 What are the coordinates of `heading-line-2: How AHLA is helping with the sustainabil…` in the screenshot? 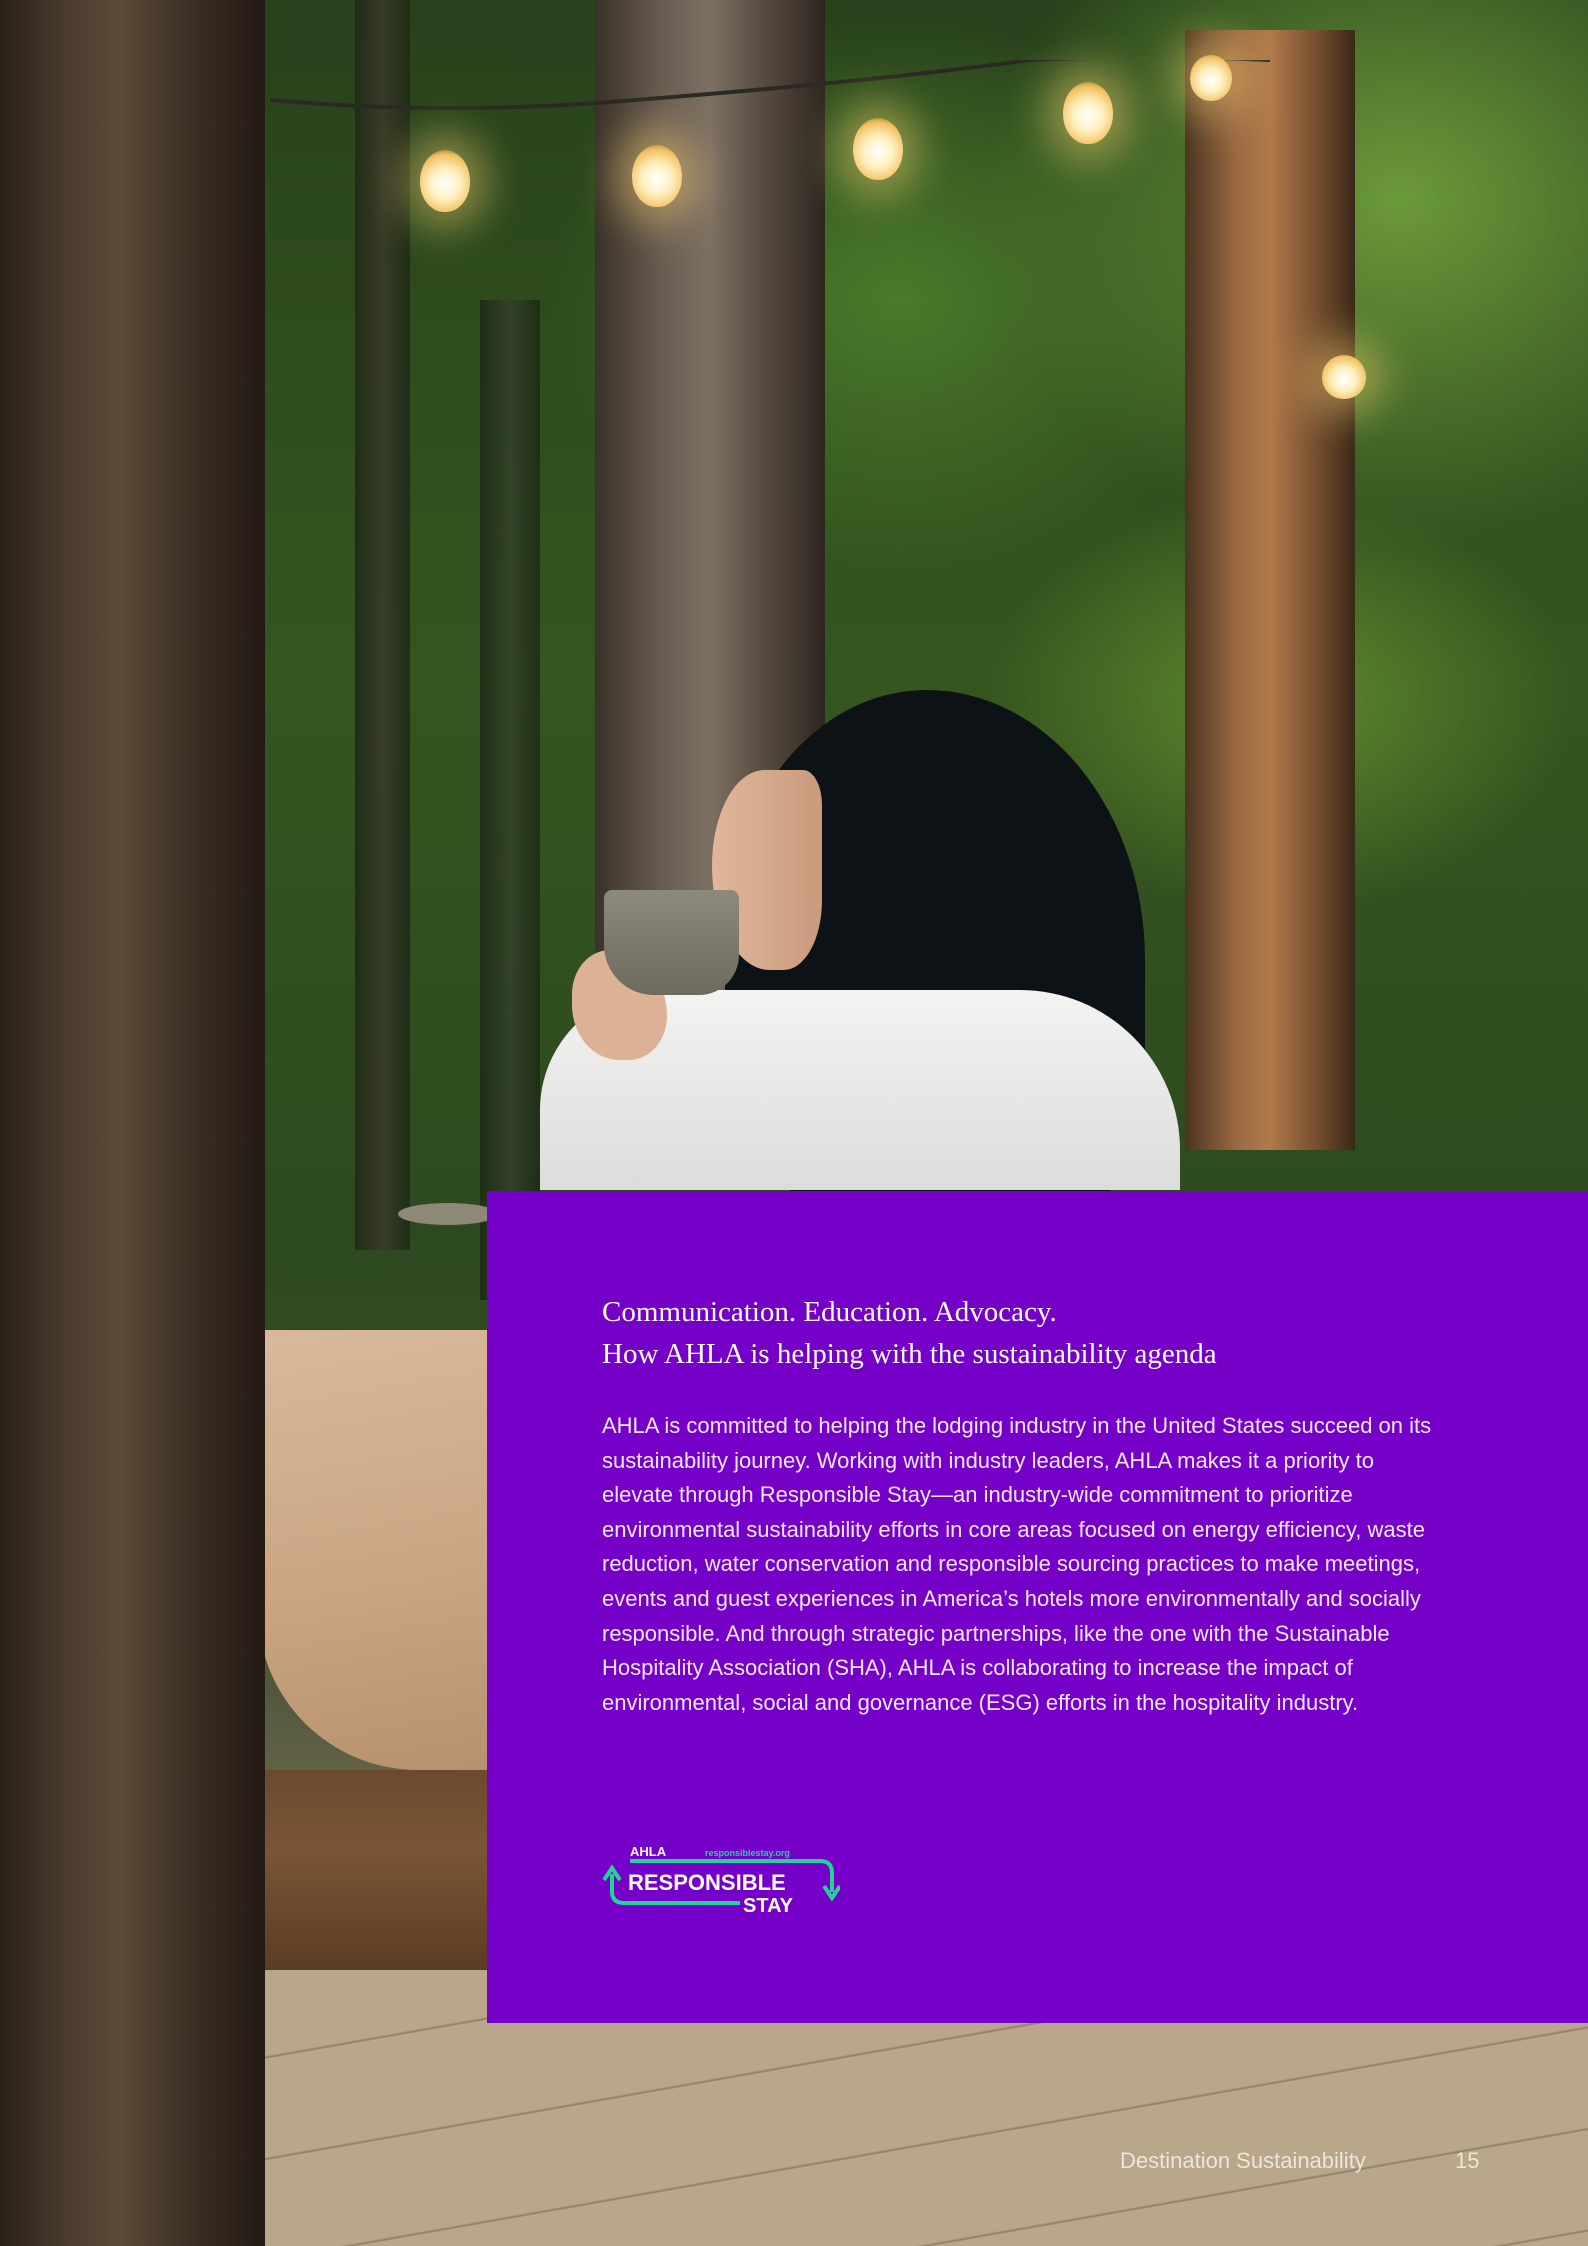 It's located at (909, 1354).